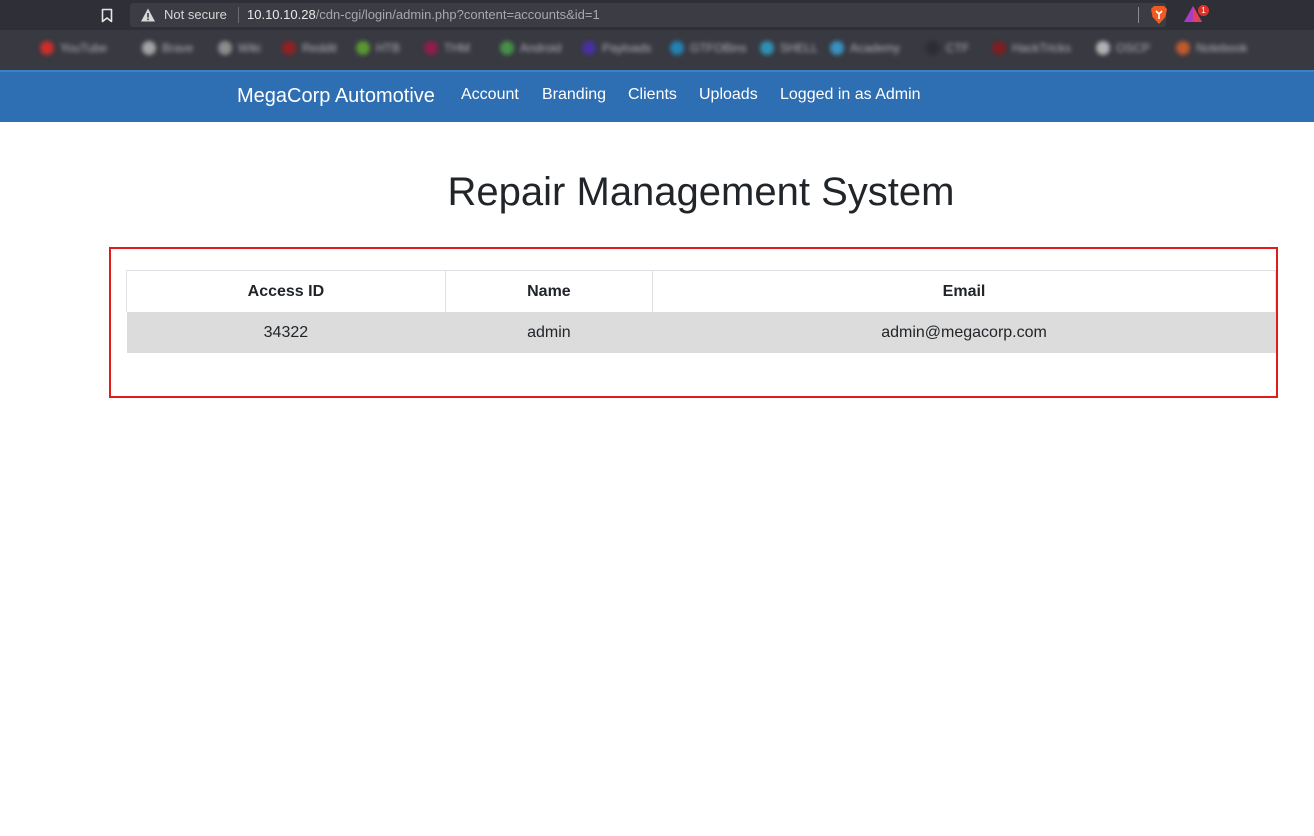  Describe the element at coordinates (799, 48) in the screenshot. I see `bookmark-label: SHELL` at that location.